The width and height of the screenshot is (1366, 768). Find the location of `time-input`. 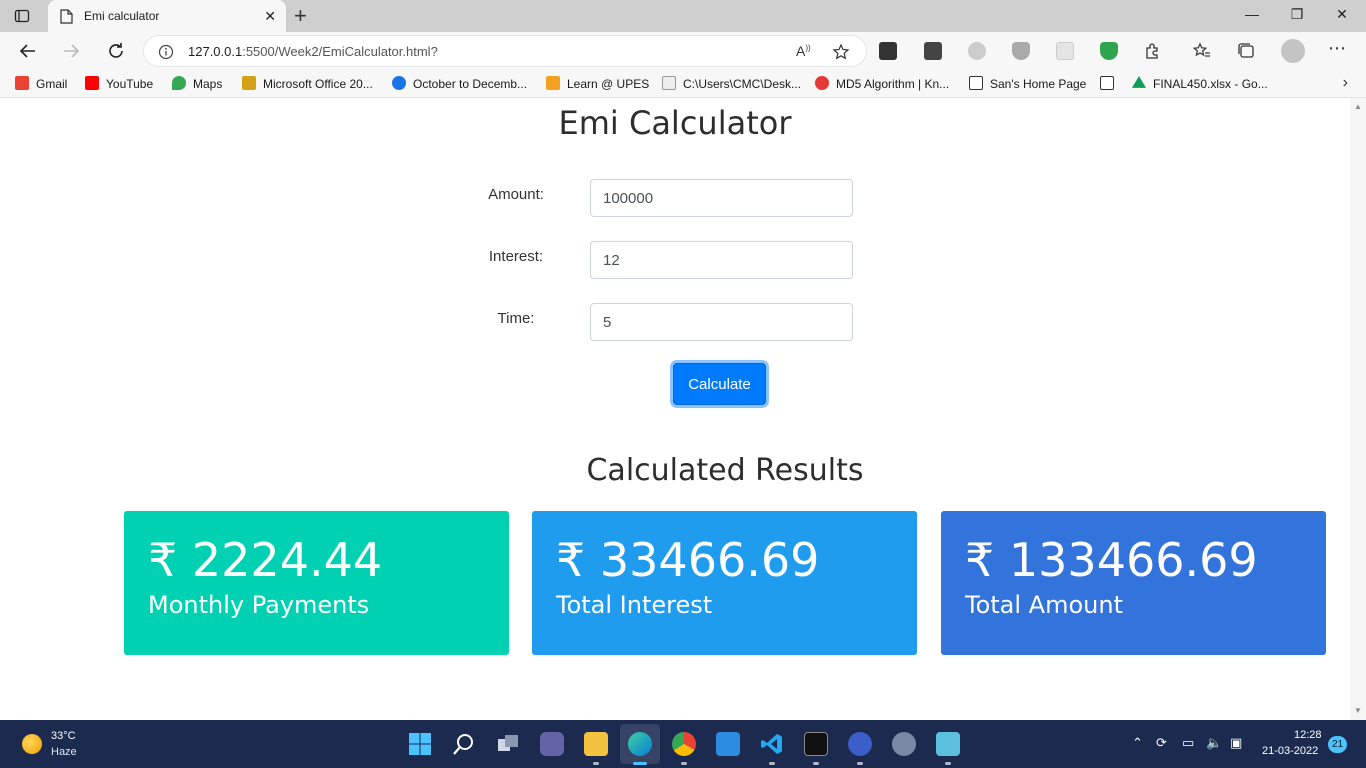

time-input is located at coordinates (721, 322).